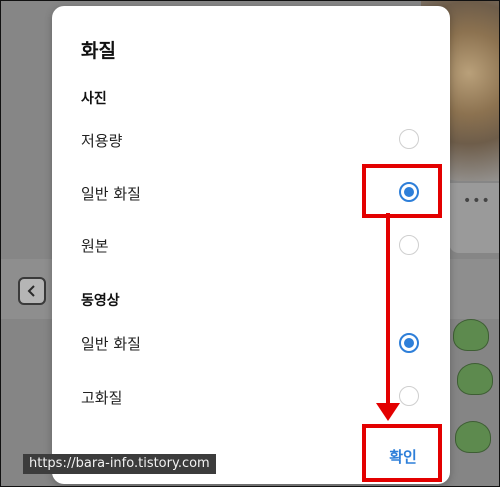  What do you see at coordinates (119, 464) in the screenshot?
I see `watermark-url: https://bara-info.tistory.com` at bounding box center [119, 464].